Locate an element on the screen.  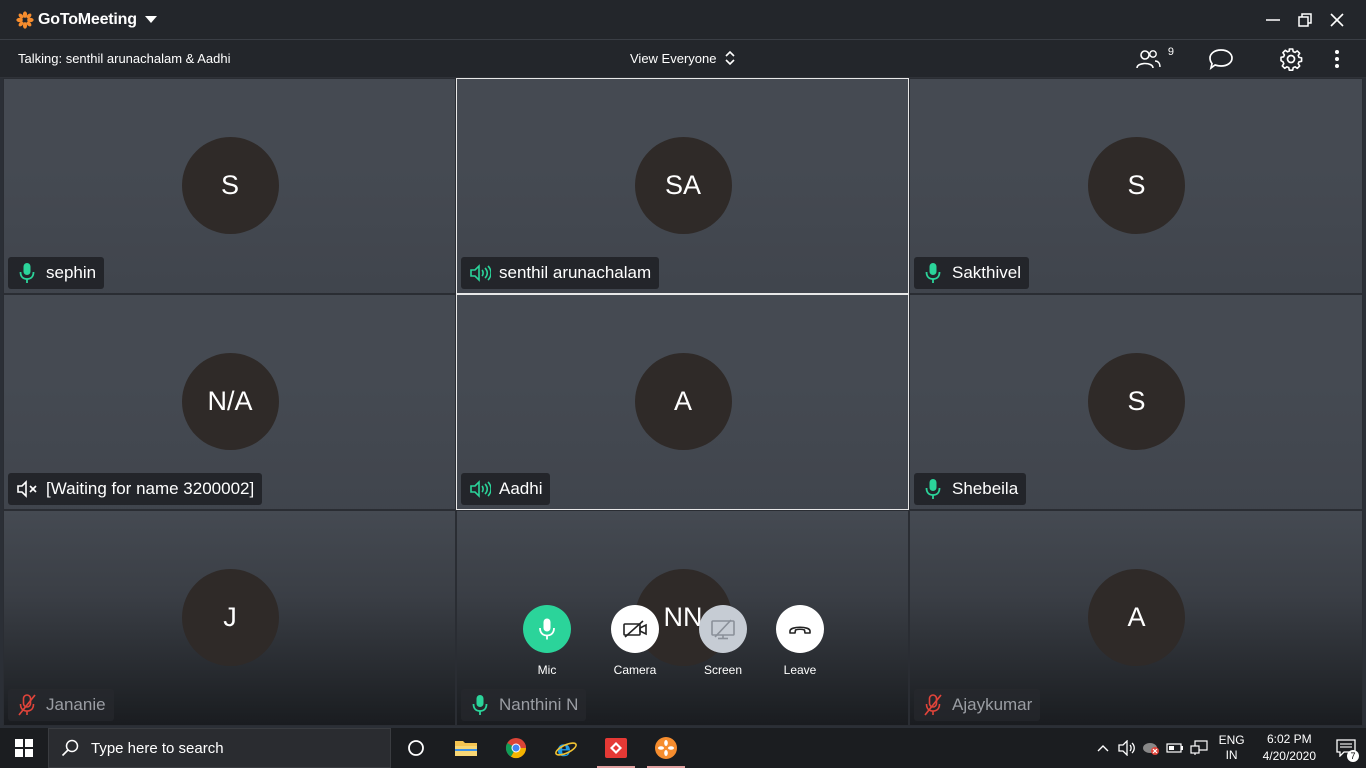
camera-control: Camera is located at coordinates (635, 641).